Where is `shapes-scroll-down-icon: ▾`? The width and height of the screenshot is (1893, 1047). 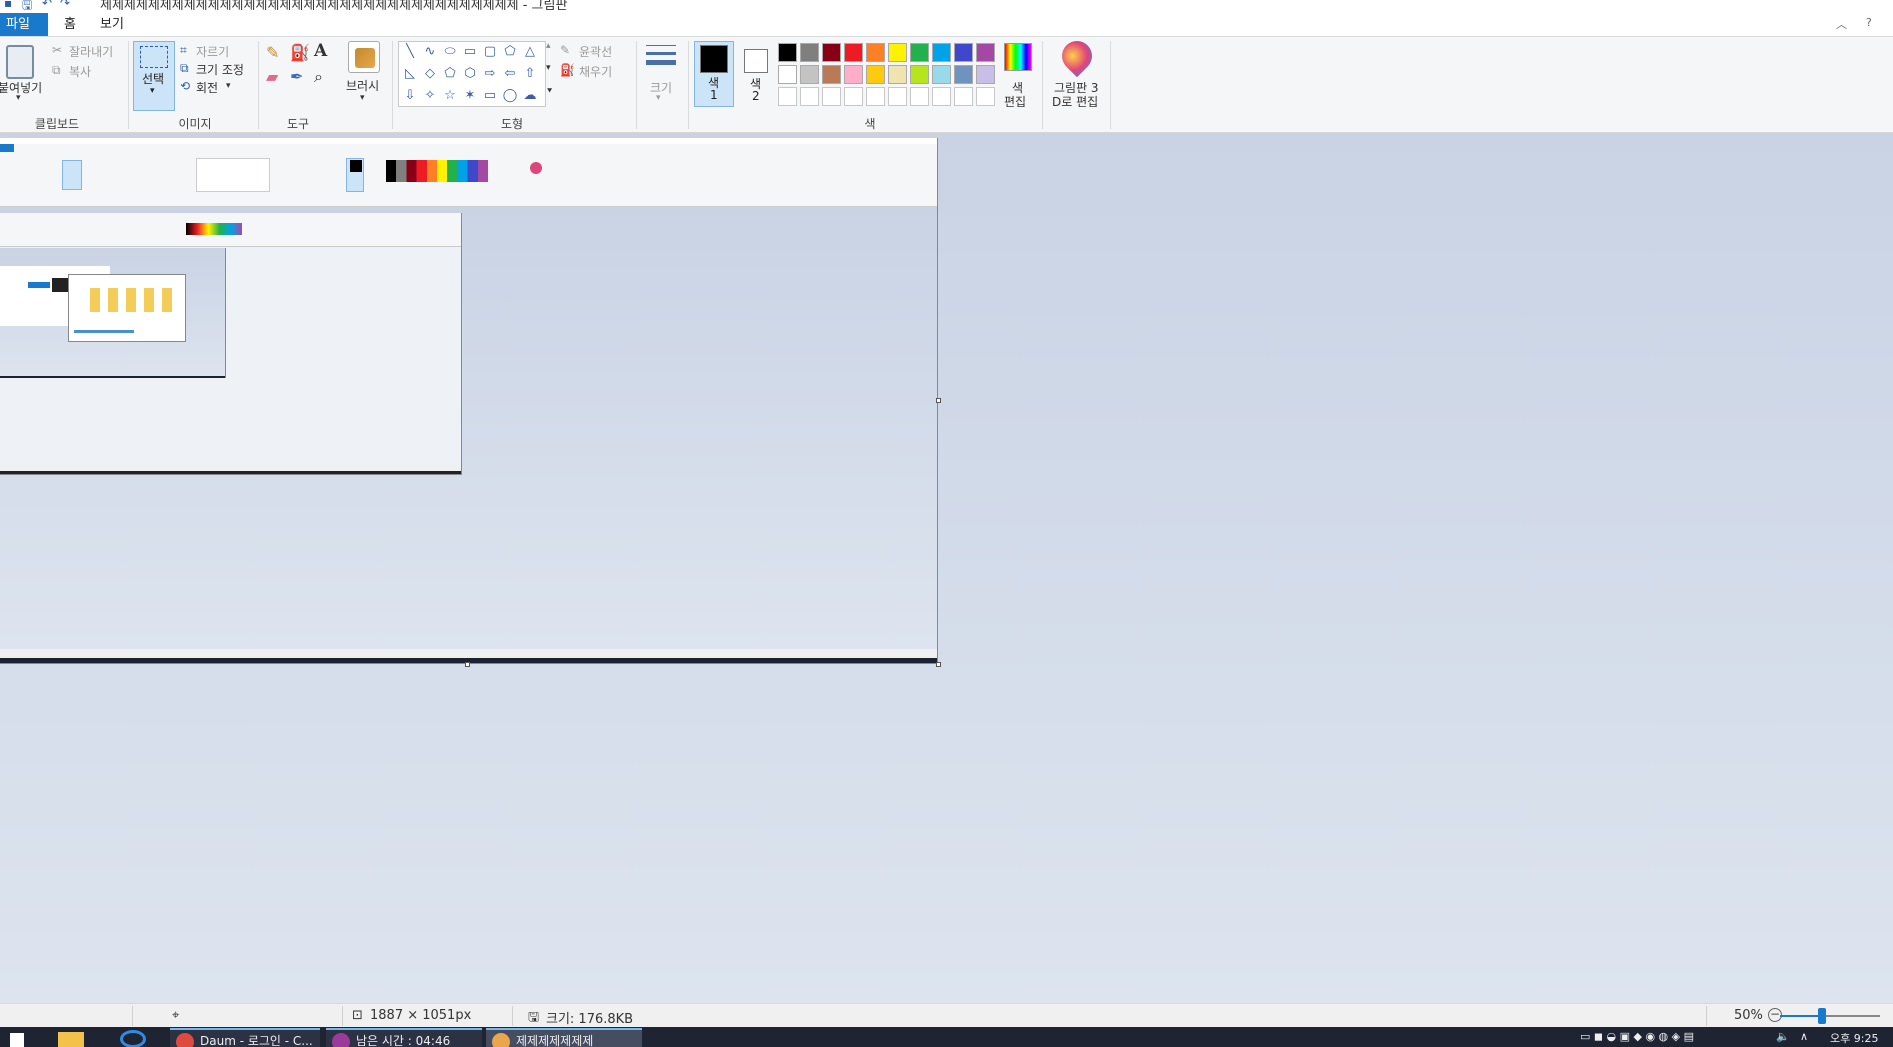 shapes-scroll-down-icon: ▾ is located at coordinates (548, 68).